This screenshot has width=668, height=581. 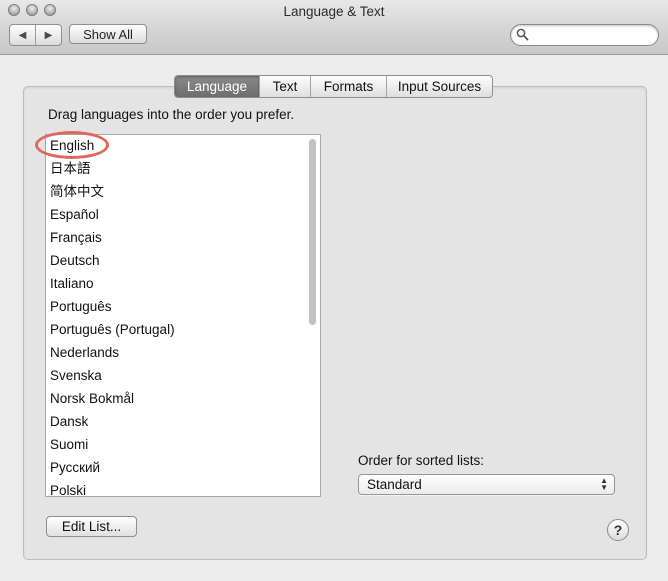 What do you see at coordinates (72, 284) in the screenshot?
I see `list-item: Italiano` at bounding box center [72, 284].